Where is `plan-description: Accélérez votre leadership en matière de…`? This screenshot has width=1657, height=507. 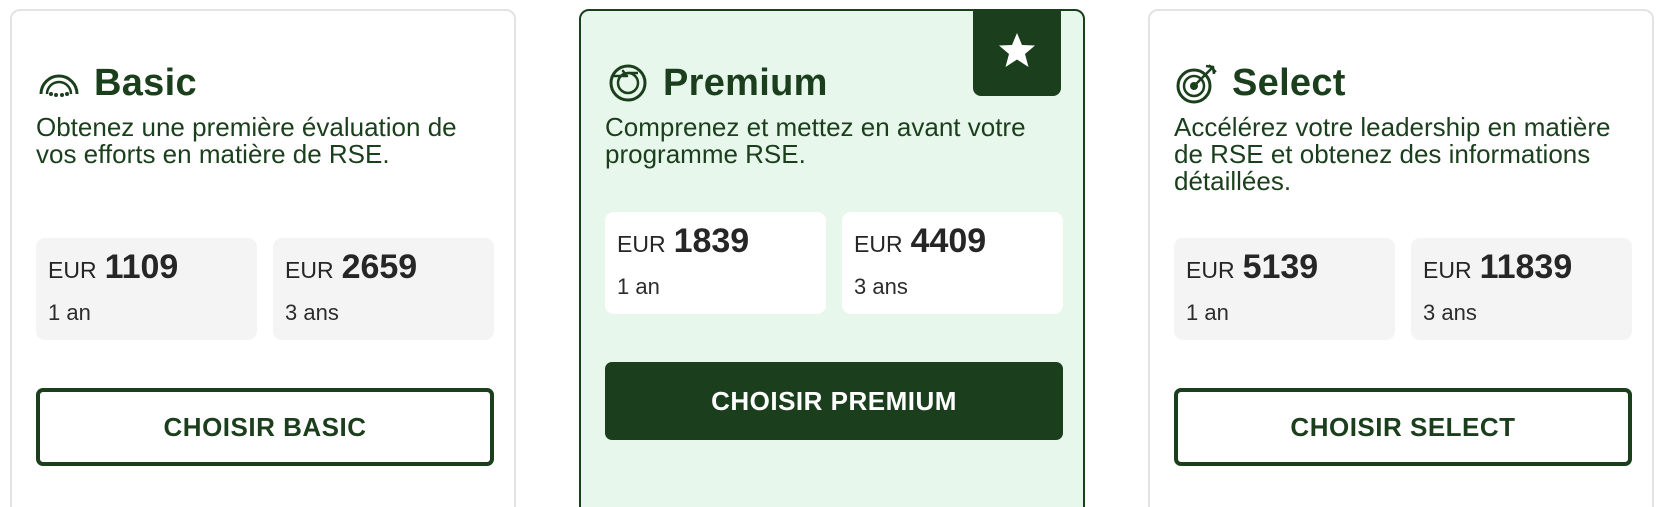
plan-description: Accélérez votre leadership en matière de… is located at coordinates (1392, 154).